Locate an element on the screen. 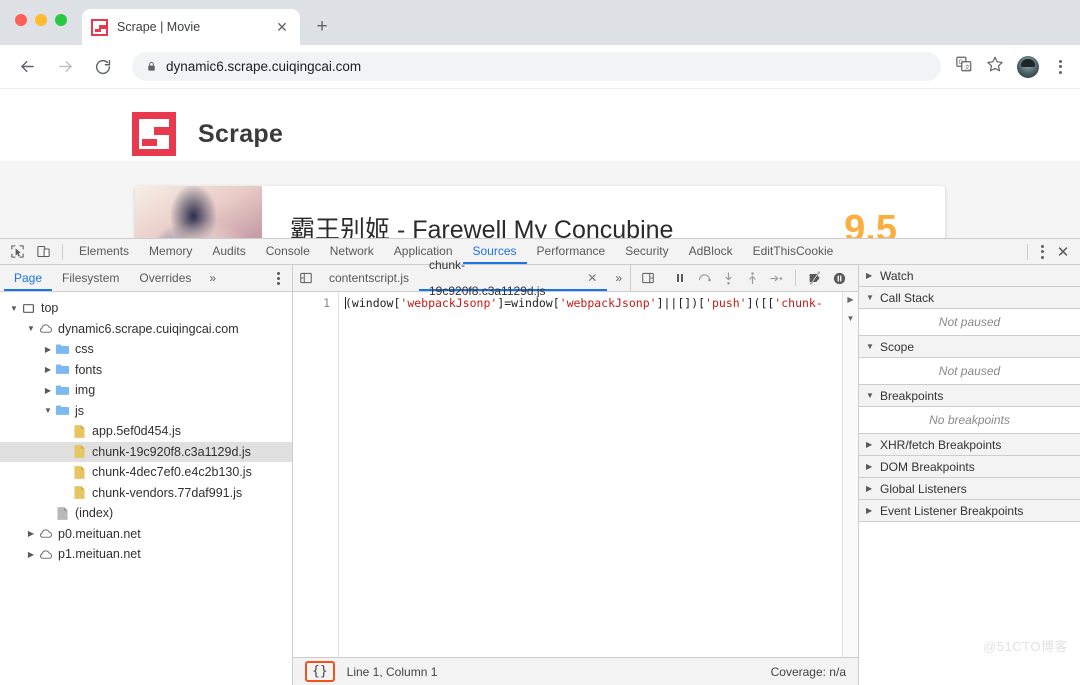 Image resolution: width=1080 pixels, height=685 pixels. close-window-button is located at coordinates (21, 20).